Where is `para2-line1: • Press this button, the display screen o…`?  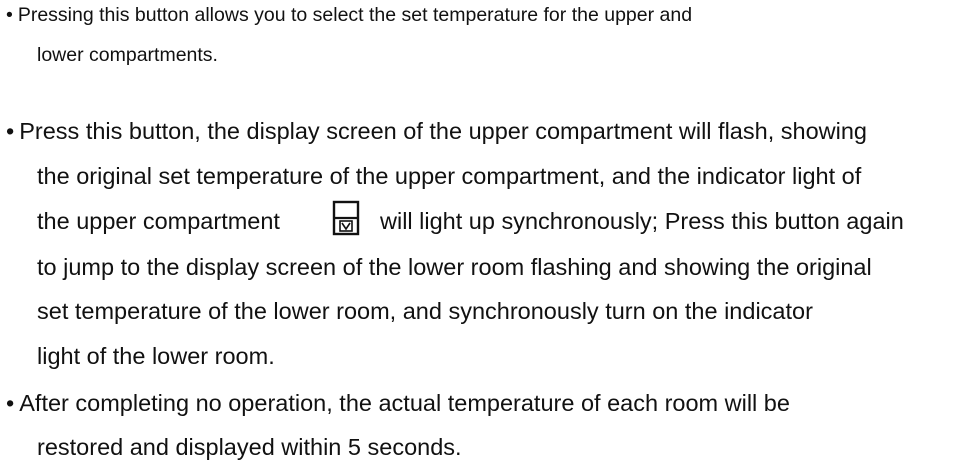 para2-line1: • Press this button, the display screen o… is located at coordinates (436, 131).